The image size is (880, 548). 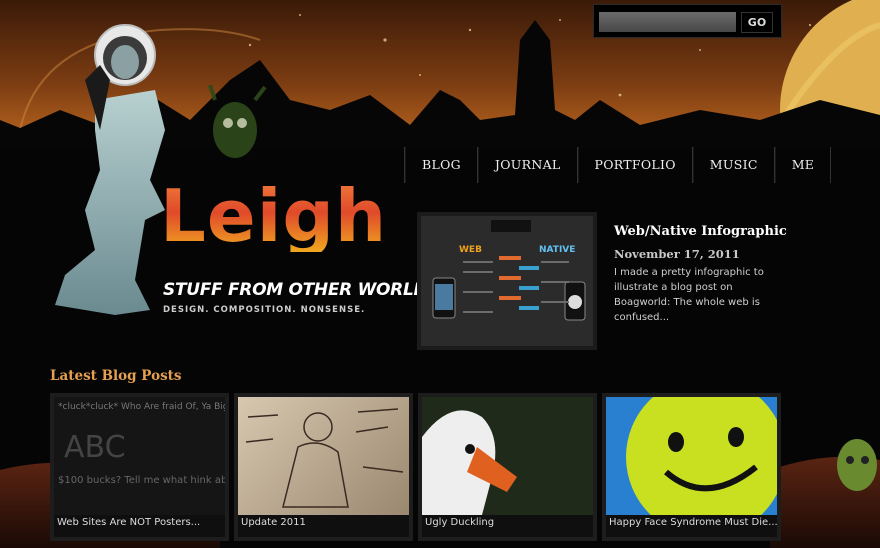 I want to click on search-box: GO, so click(x=687, y=21).